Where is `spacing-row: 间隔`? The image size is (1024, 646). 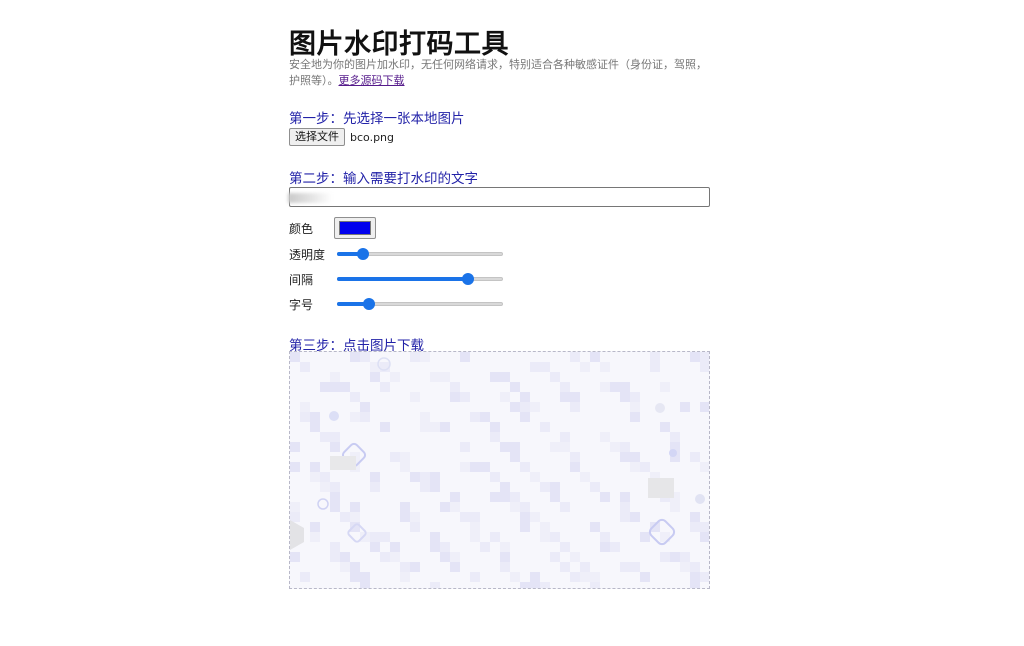
spacing-row: 间隔 is located at coordinates (396, 279).